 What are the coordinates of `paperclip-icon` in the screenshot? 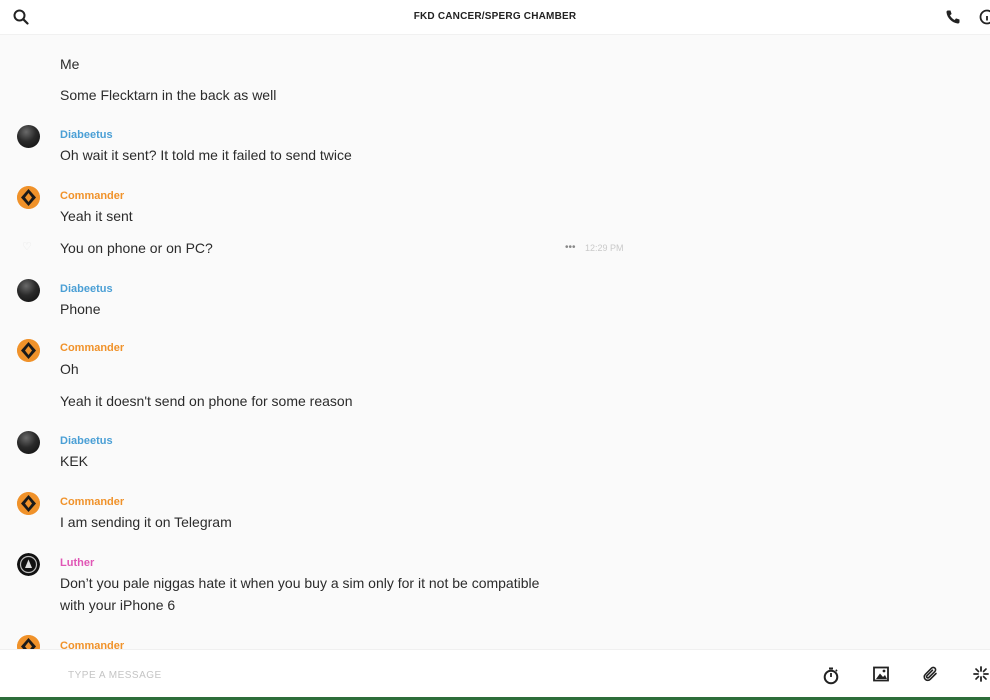 It's located at (931, 674).